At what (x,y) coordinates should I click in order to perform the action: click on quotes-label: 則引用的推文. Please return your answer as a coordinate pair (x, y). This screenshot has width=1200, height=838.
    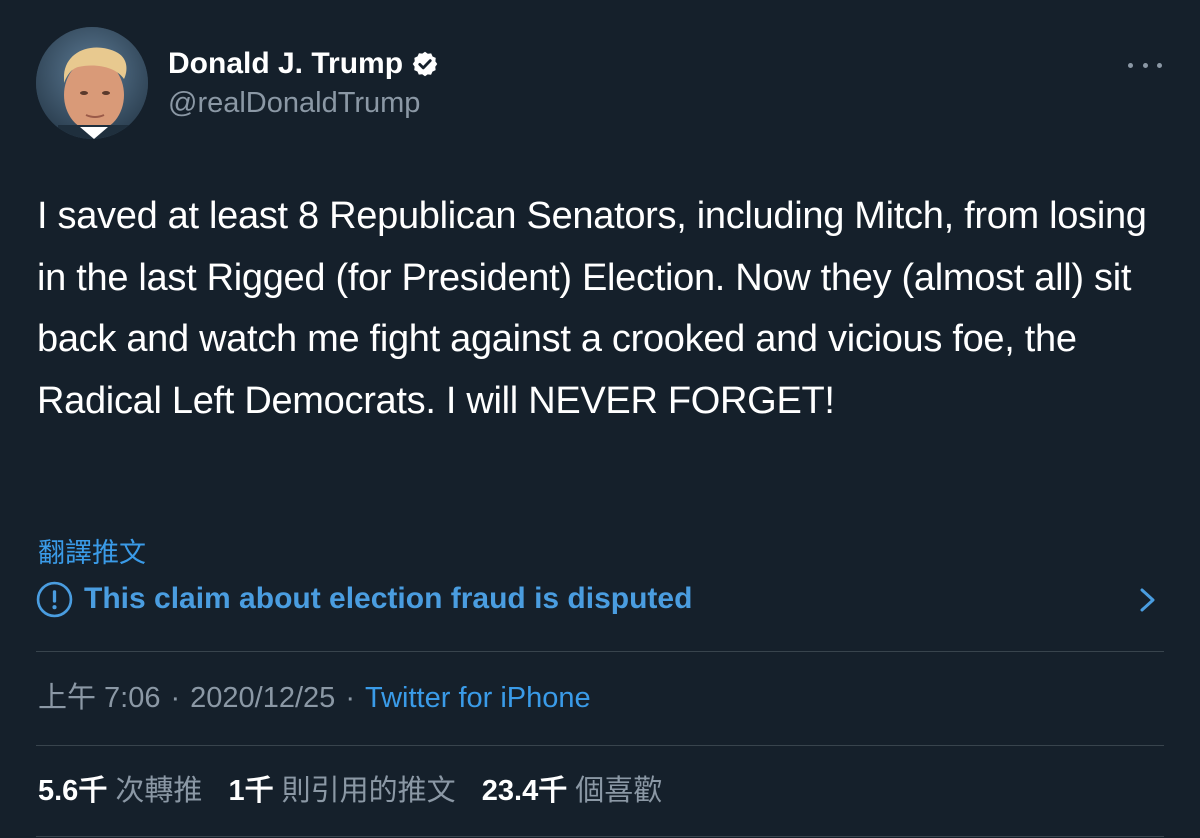
    Looking at the image, I should click on (368, 791).